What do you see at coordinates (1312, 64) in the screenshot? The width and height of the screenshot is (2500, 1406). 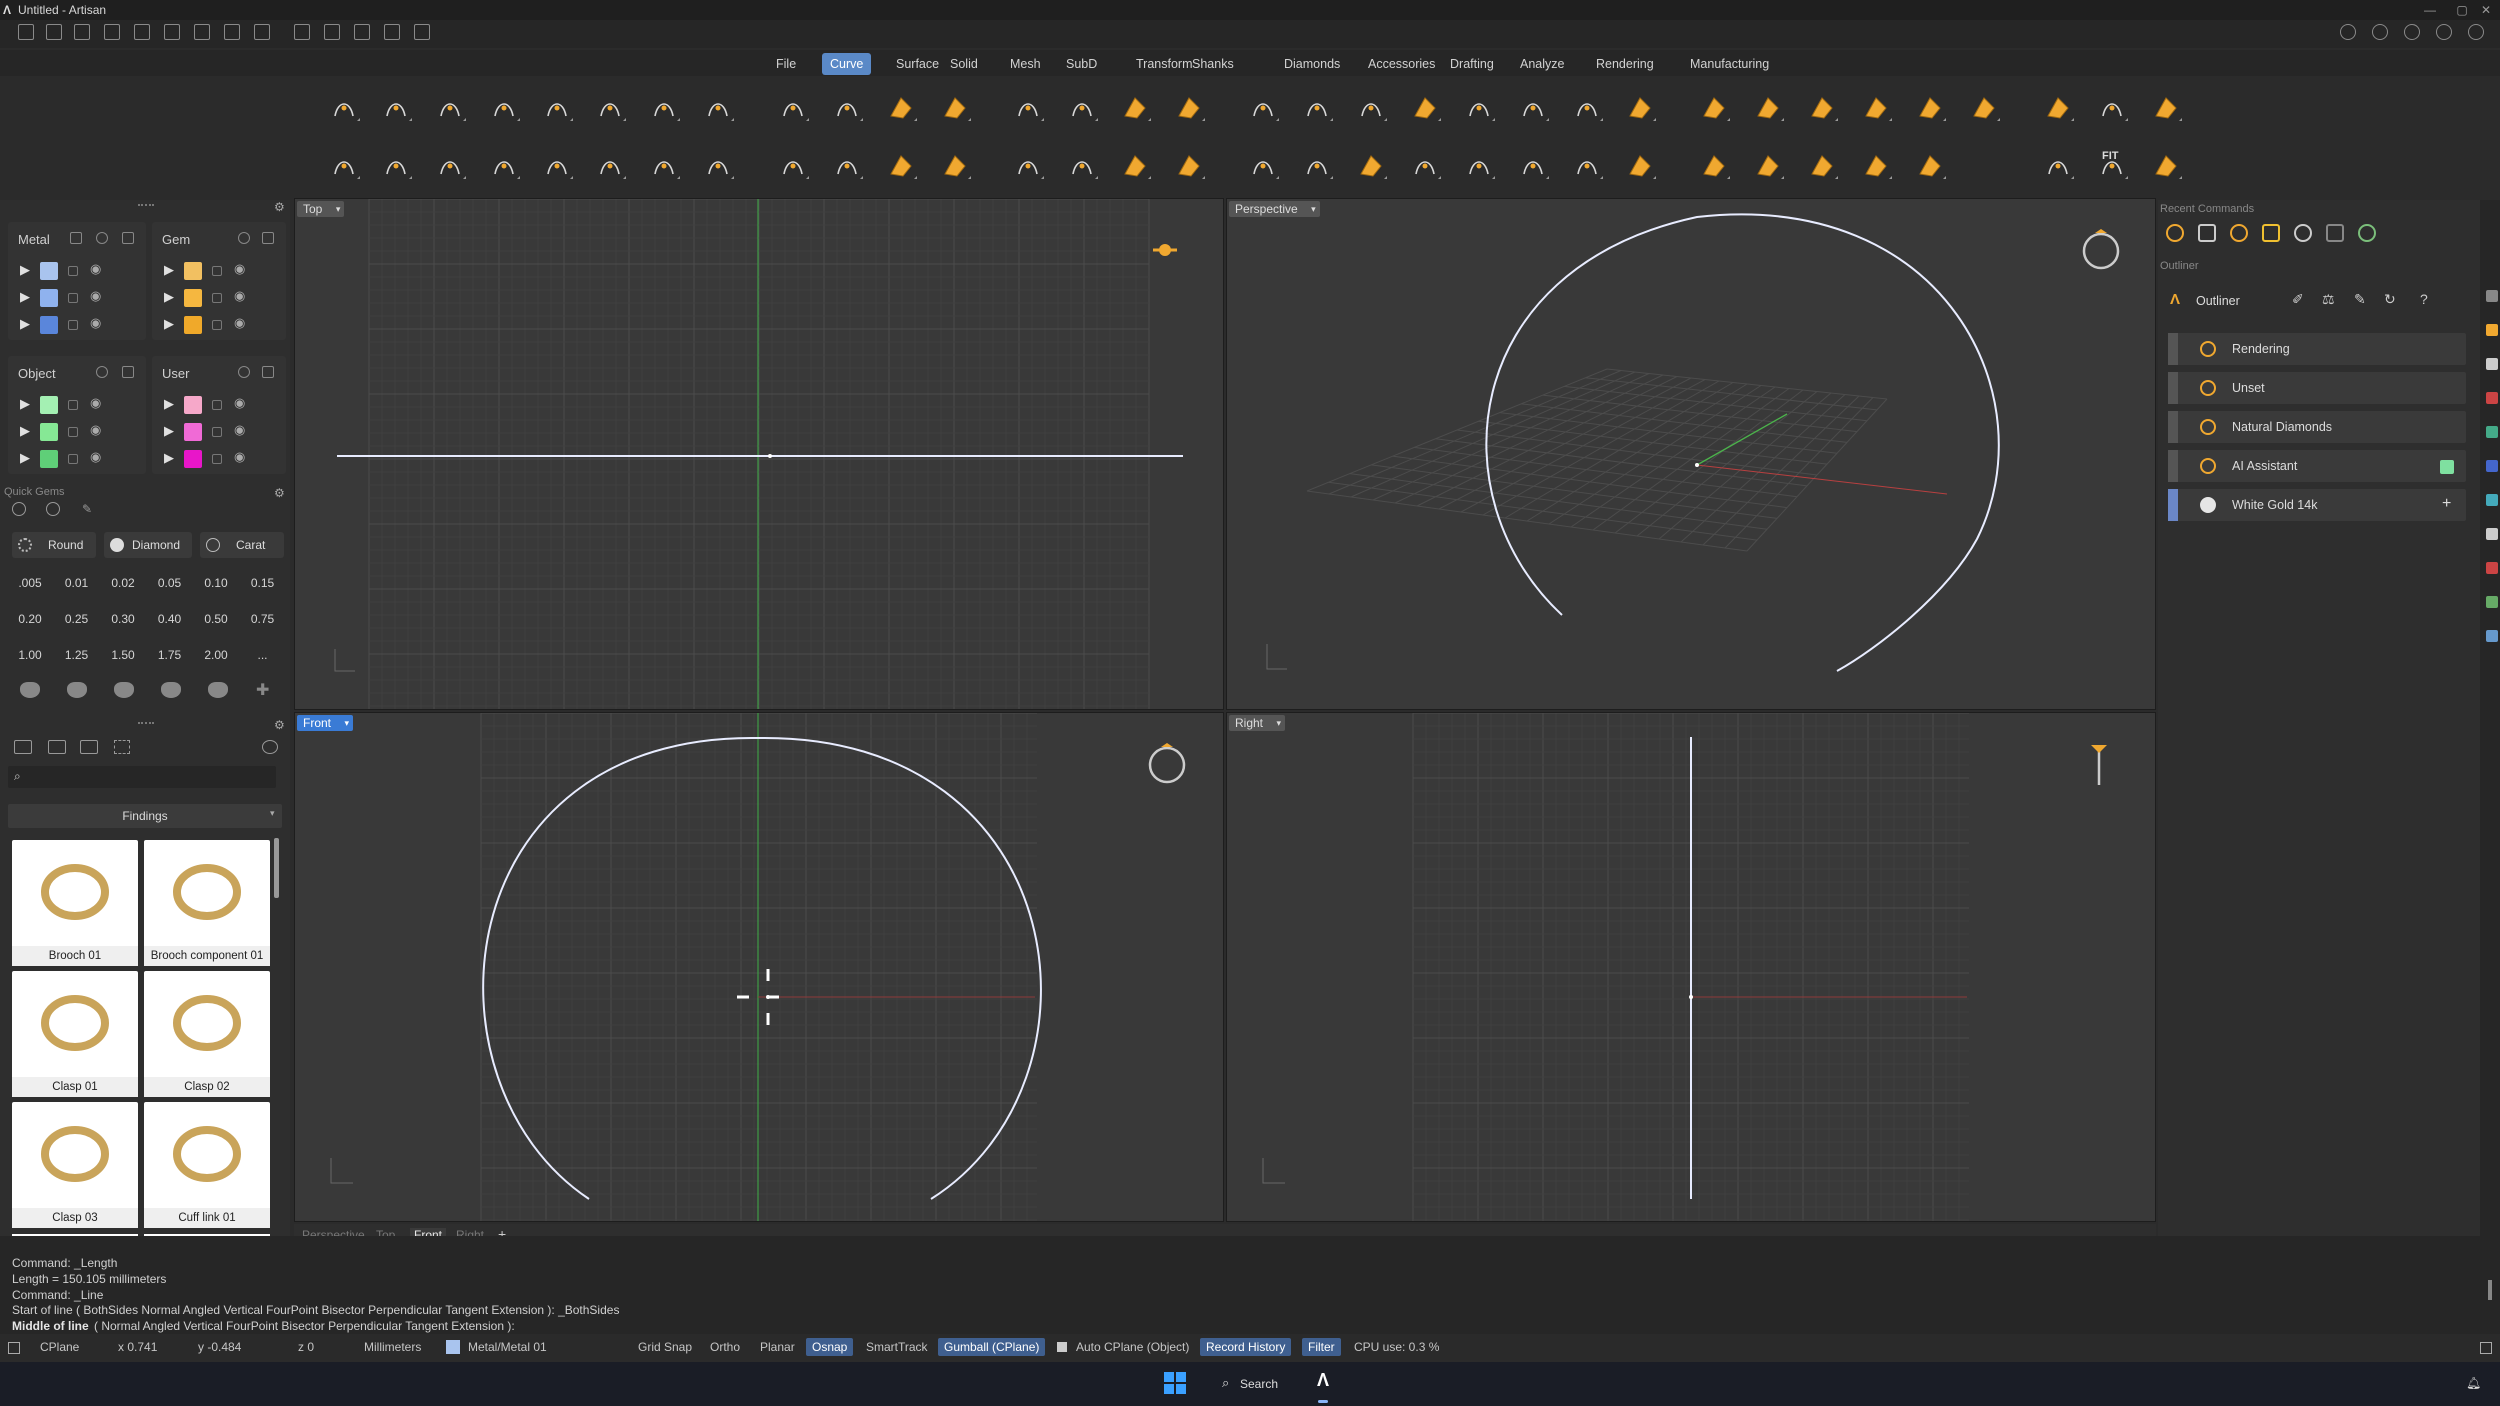 I see `menu-diamonds: Diamonds` at bounding box center [1312, 64].